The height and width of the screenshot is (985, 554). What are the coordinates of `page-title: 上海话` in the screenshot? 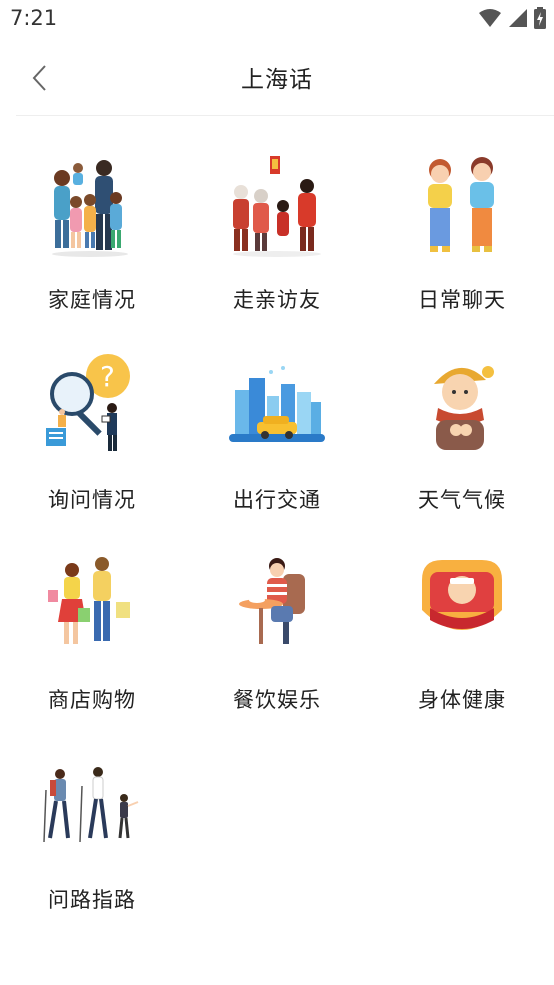 It's located at (277, 80).